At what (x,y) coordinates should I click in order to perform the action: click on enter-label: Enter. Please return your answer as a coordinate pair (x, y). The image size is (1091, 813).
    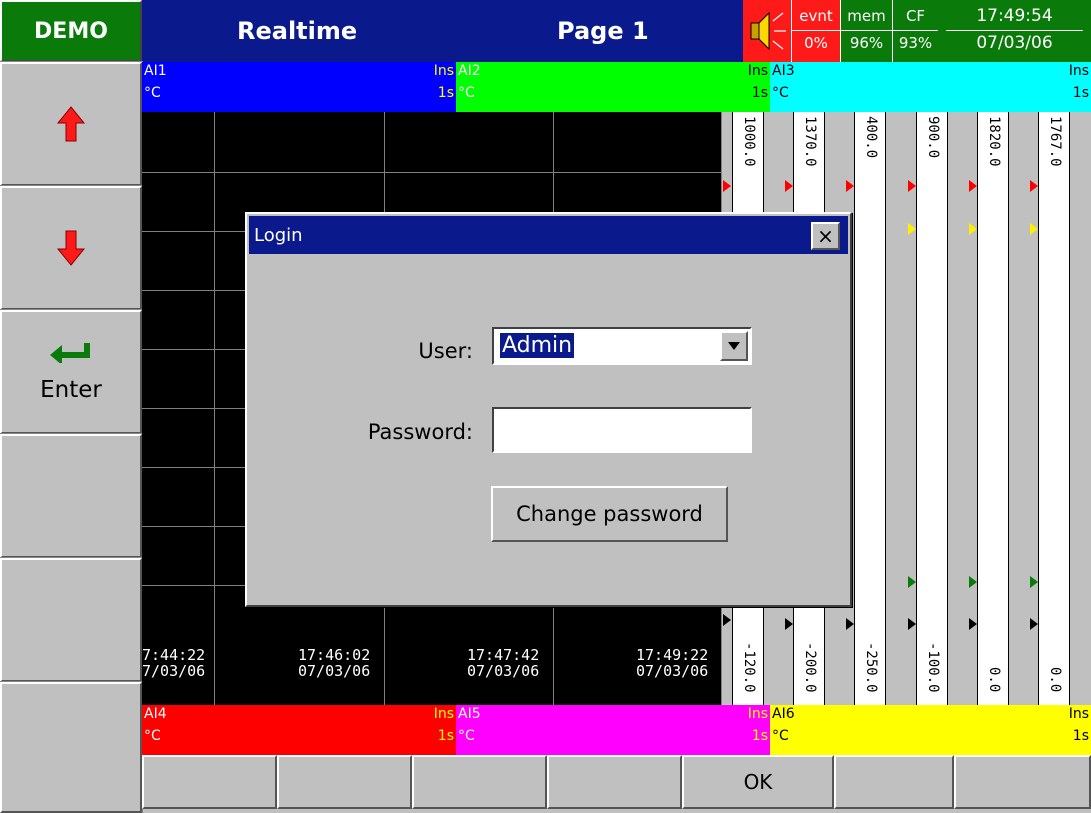
    Looking at the image, I should click on (71, 390).